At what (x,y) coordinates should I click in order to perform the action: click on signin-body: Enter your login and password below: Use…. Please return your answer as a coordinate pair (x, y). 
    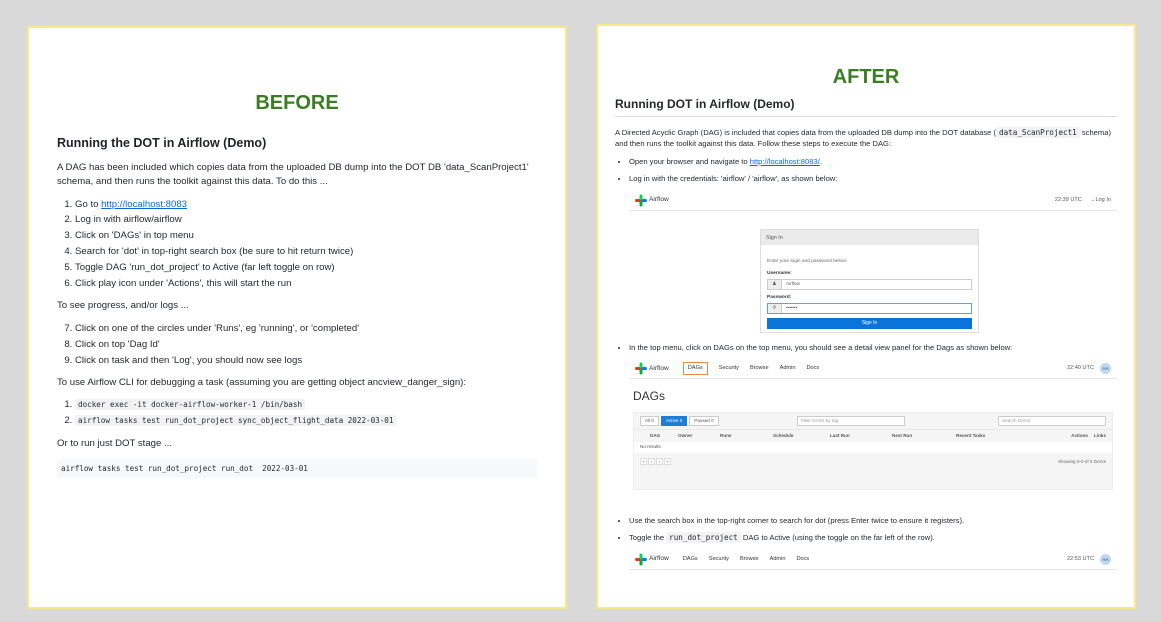
    Looking at the image, I should click on (869, 290).